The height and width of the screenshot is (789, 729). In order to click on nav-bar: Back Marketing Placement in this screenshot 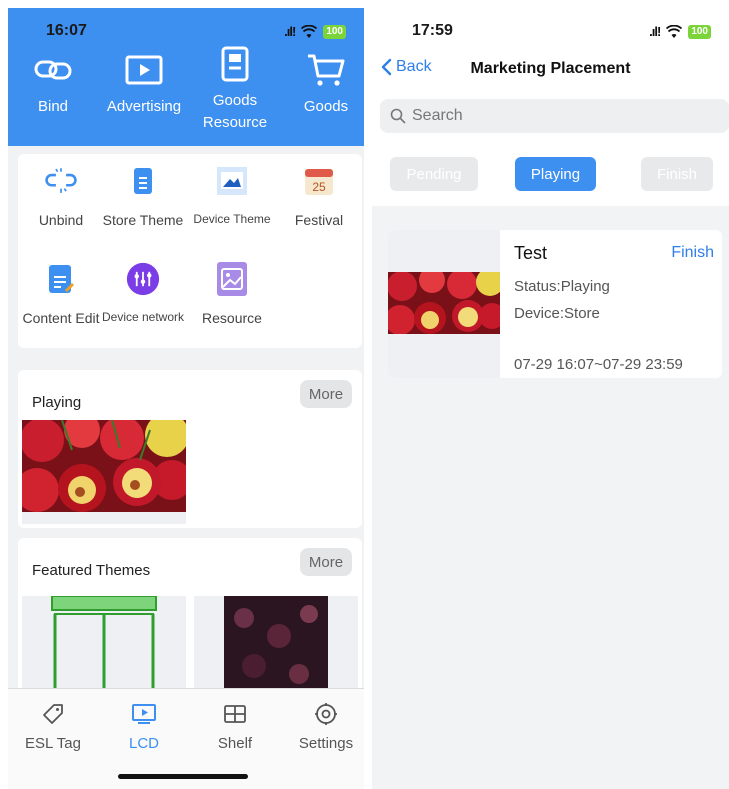, I will do `click(550, 70)`.